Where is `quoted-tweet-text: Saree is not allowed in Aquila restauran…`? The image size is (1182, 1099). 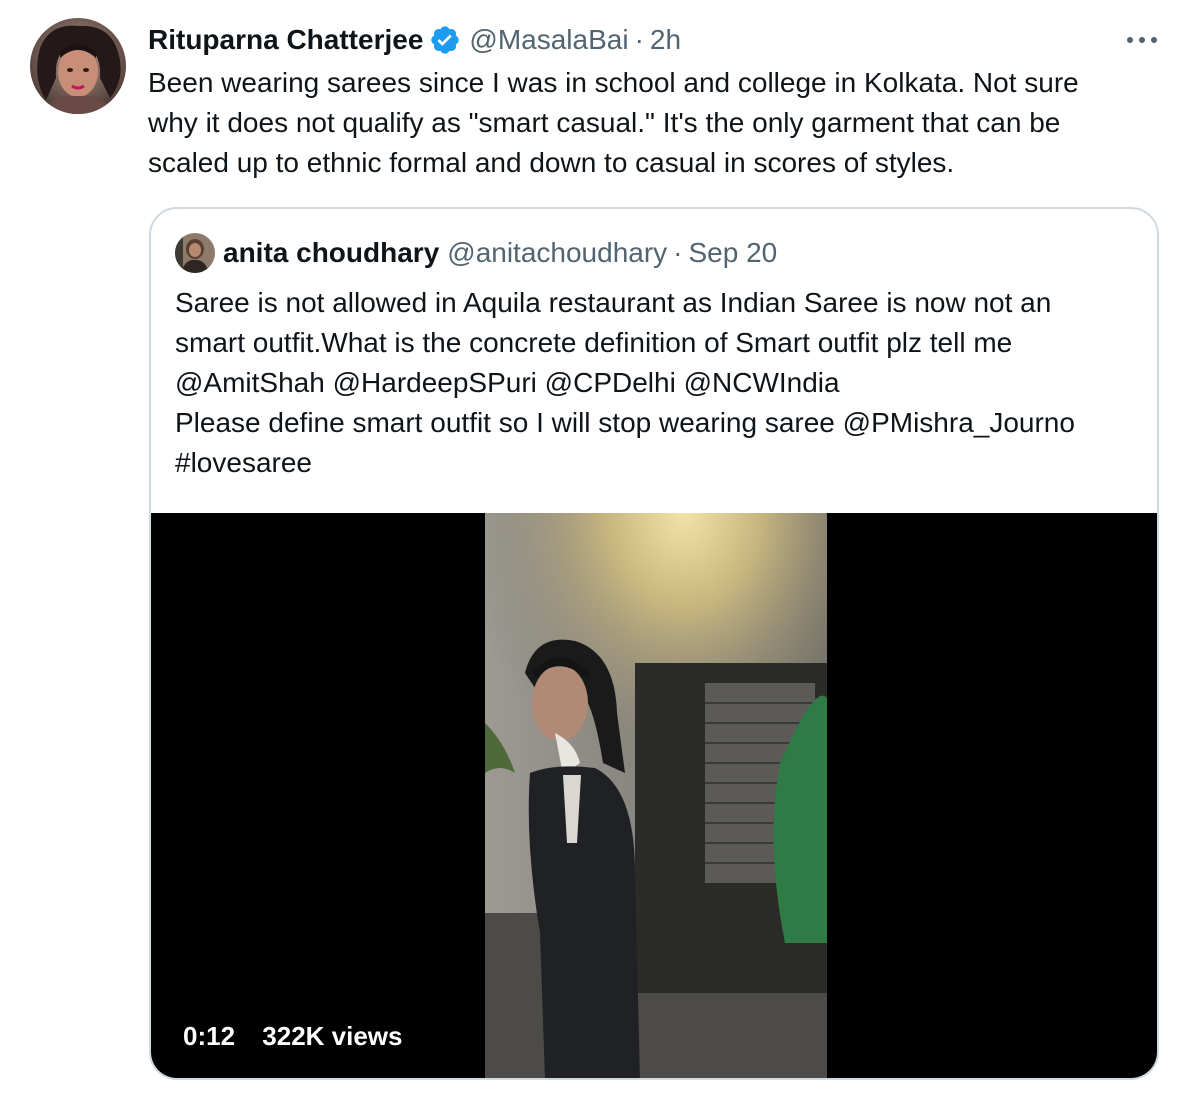 quoted-tweet-text: Saree is not allowed in Aquila restauran… is located at coordinates (625, 382).